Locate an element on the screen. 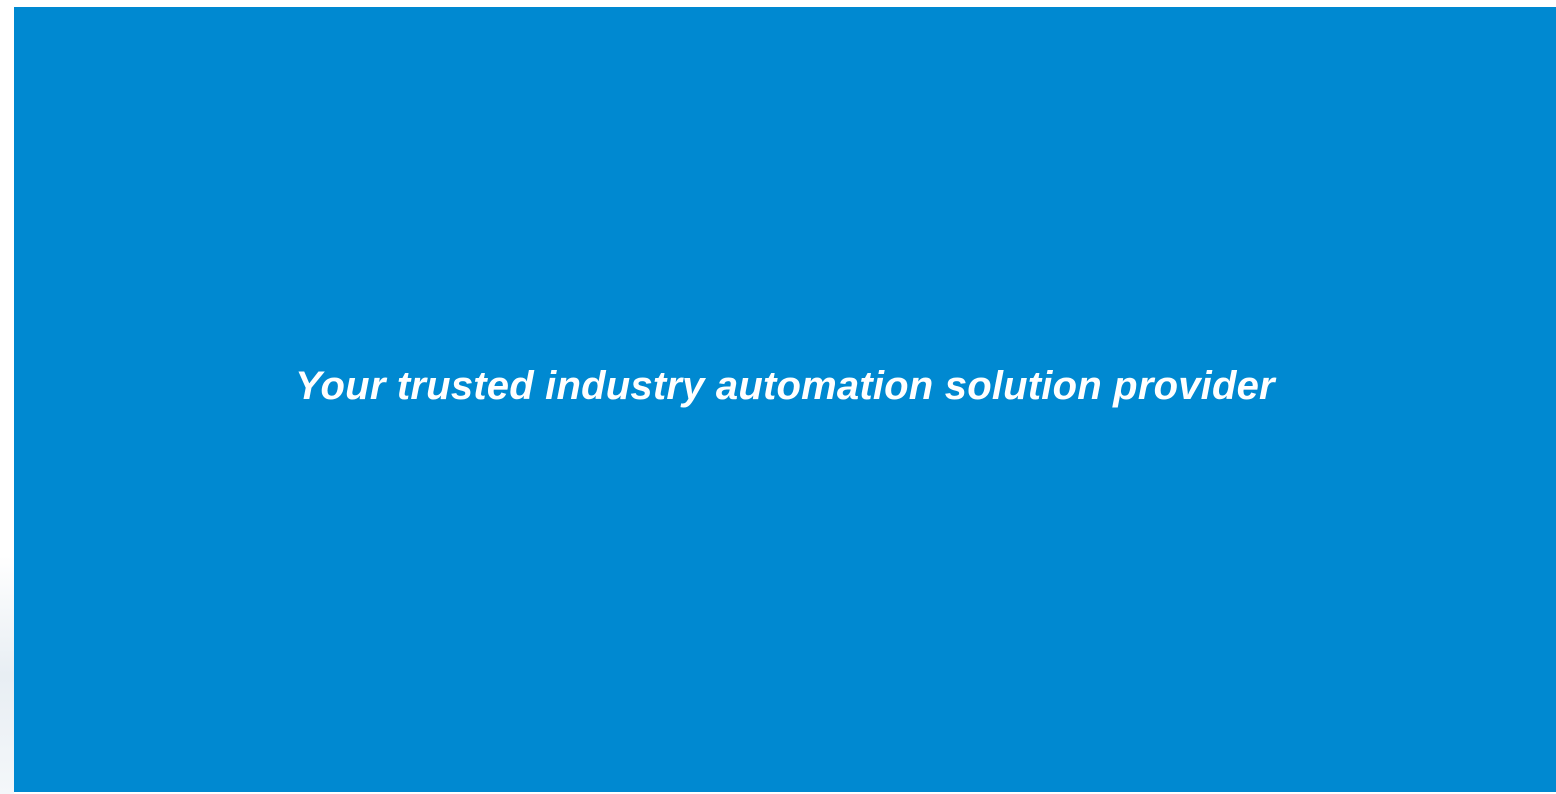 The height and width of the screenshot is (794, 1556). page-edge-strip is located at coordinates (7, 397).